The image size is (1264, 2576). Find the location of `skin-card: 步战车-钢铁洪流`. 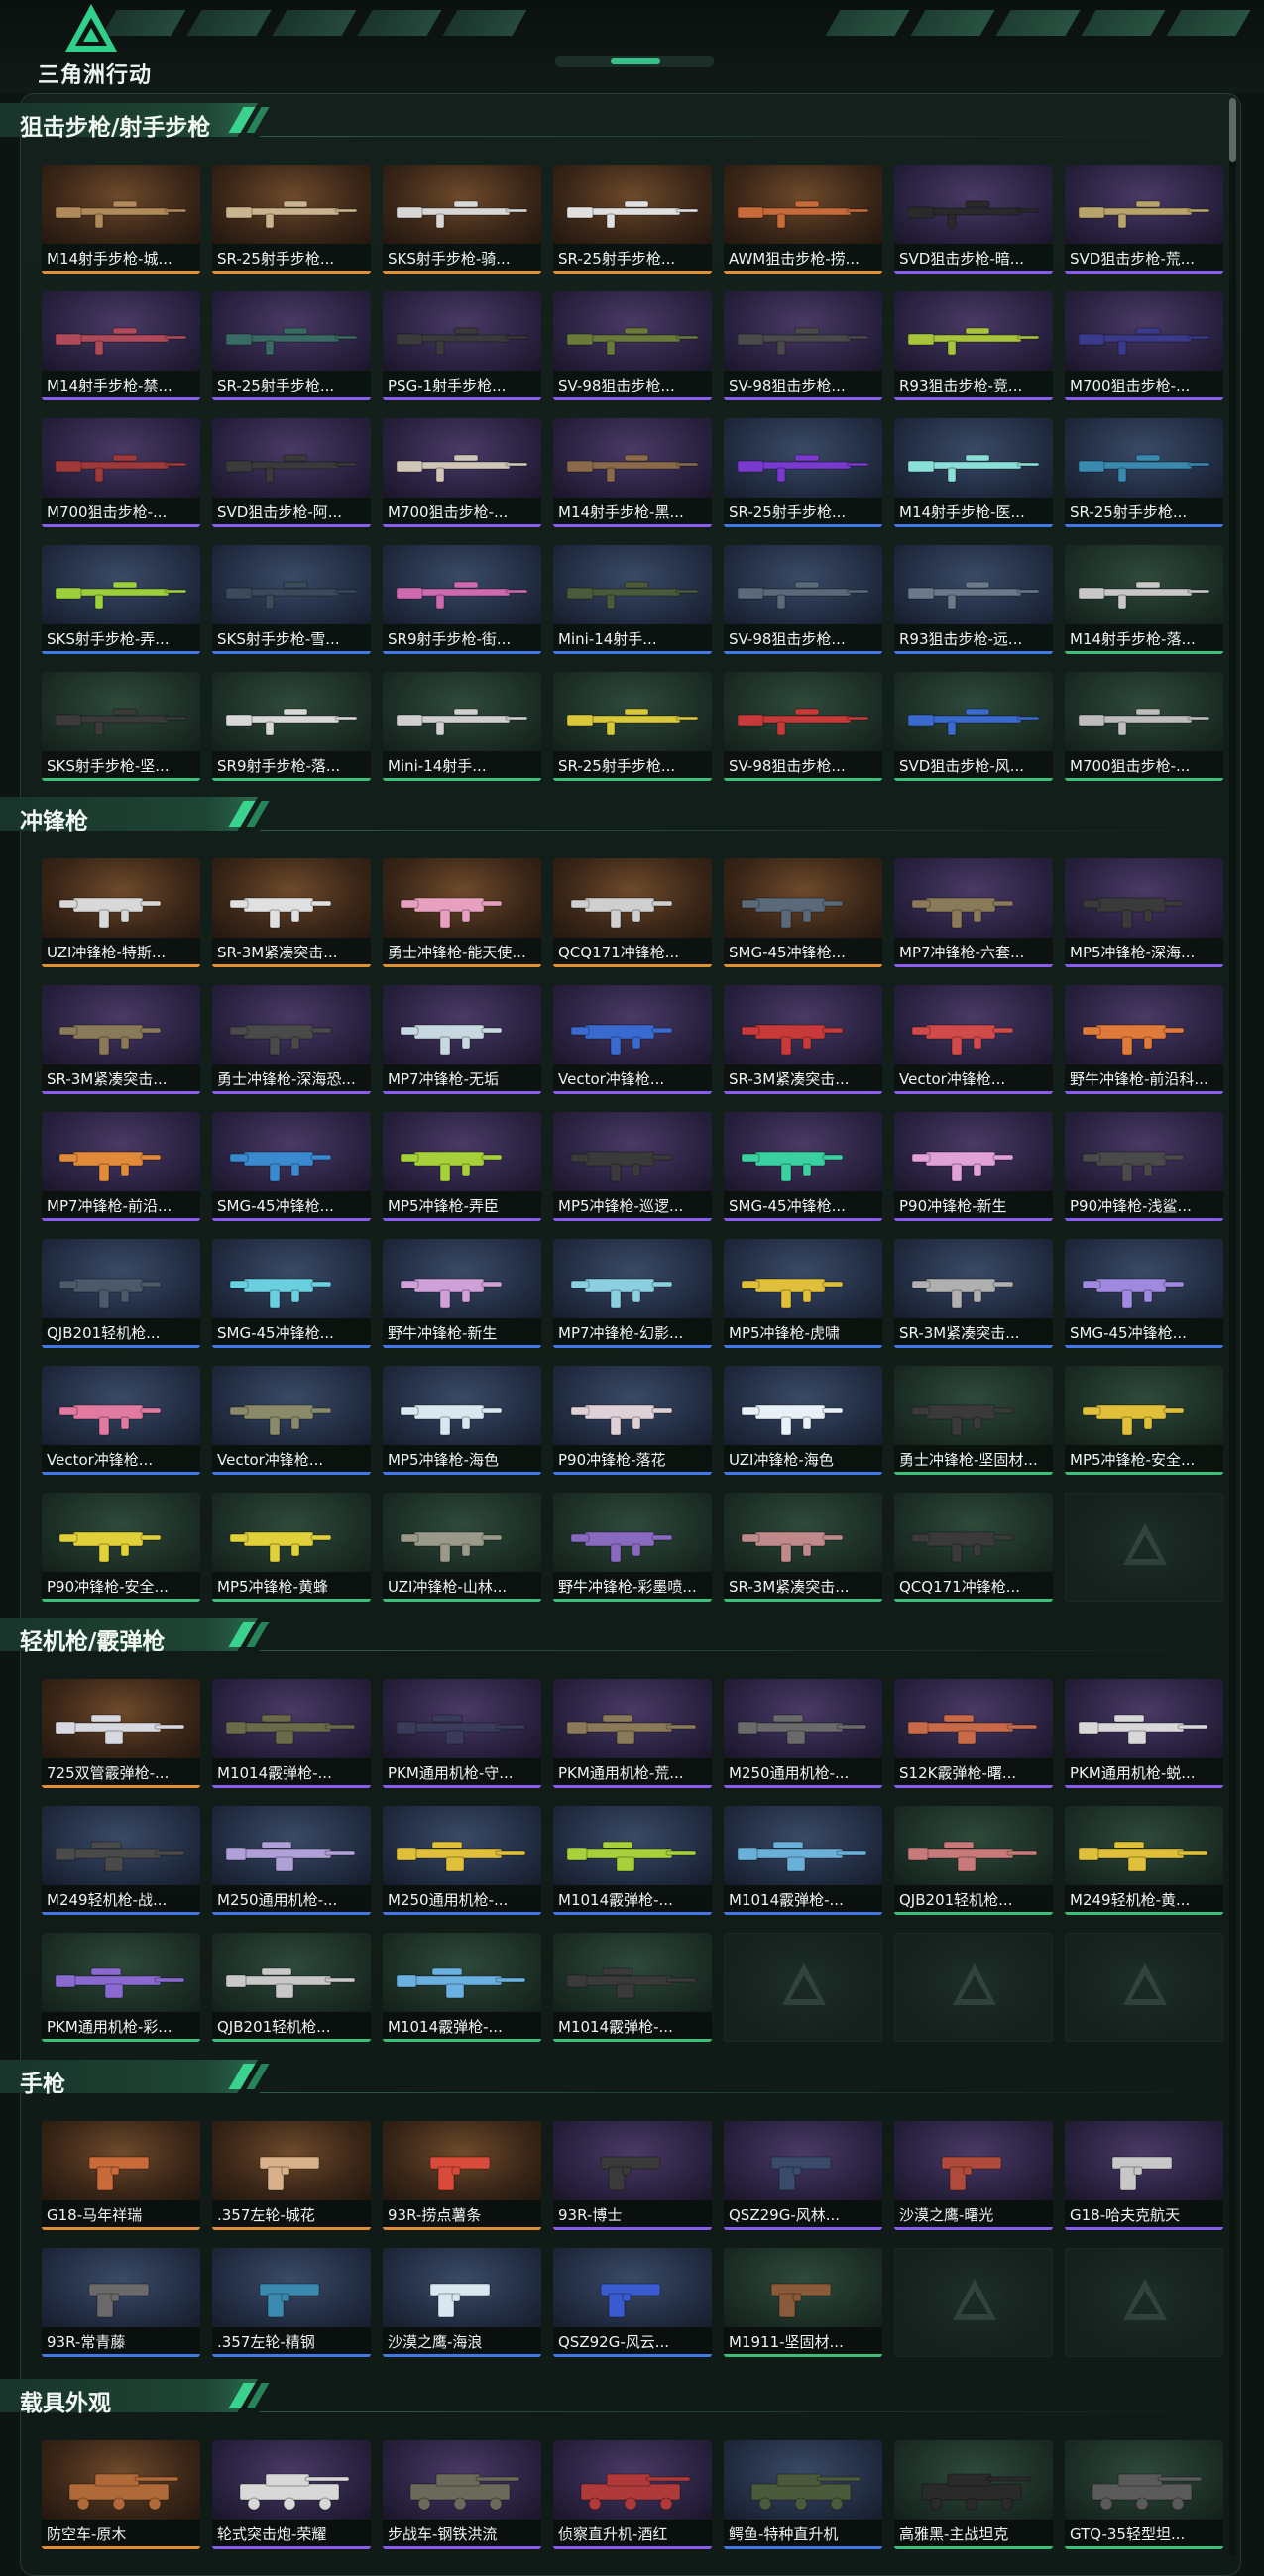

skin-card: 步战车-钢铁洪流 is located at coordinates (462, 2494).